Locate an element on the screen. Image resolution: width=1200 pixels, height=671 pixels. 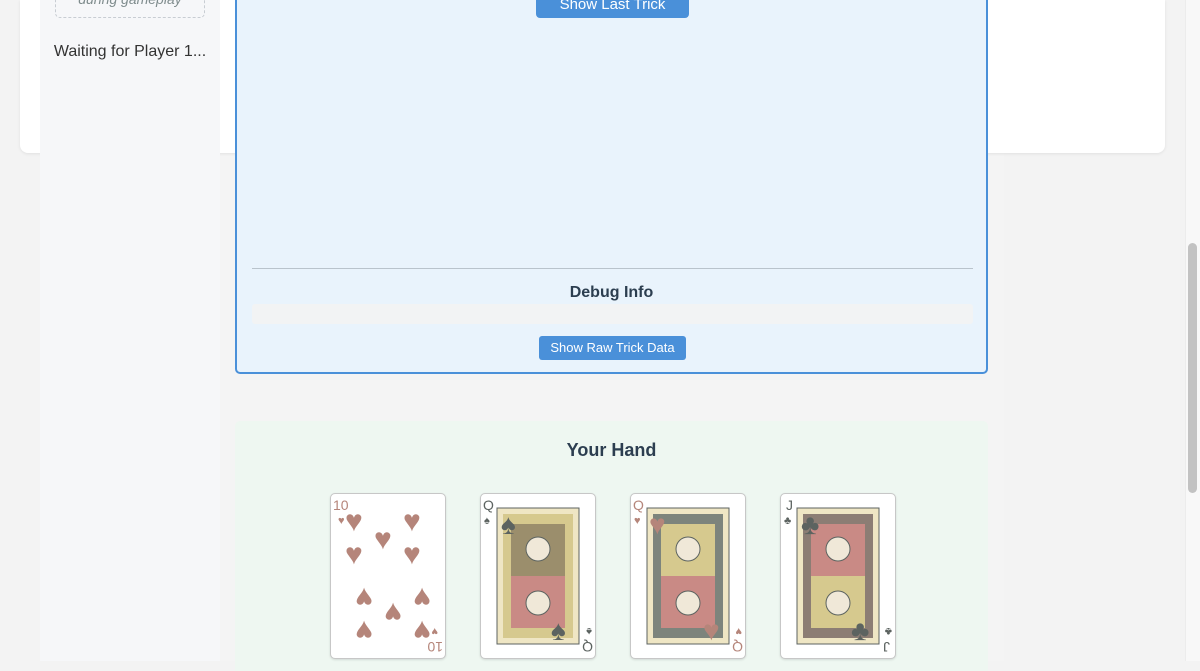
card-10-hearts: 10 ♥ 10 ♥ ♥ ♥ ♥ ♥ ♥ ♥ ♥ ♥ ♥ ♥ is located at coordinates (388, 576).